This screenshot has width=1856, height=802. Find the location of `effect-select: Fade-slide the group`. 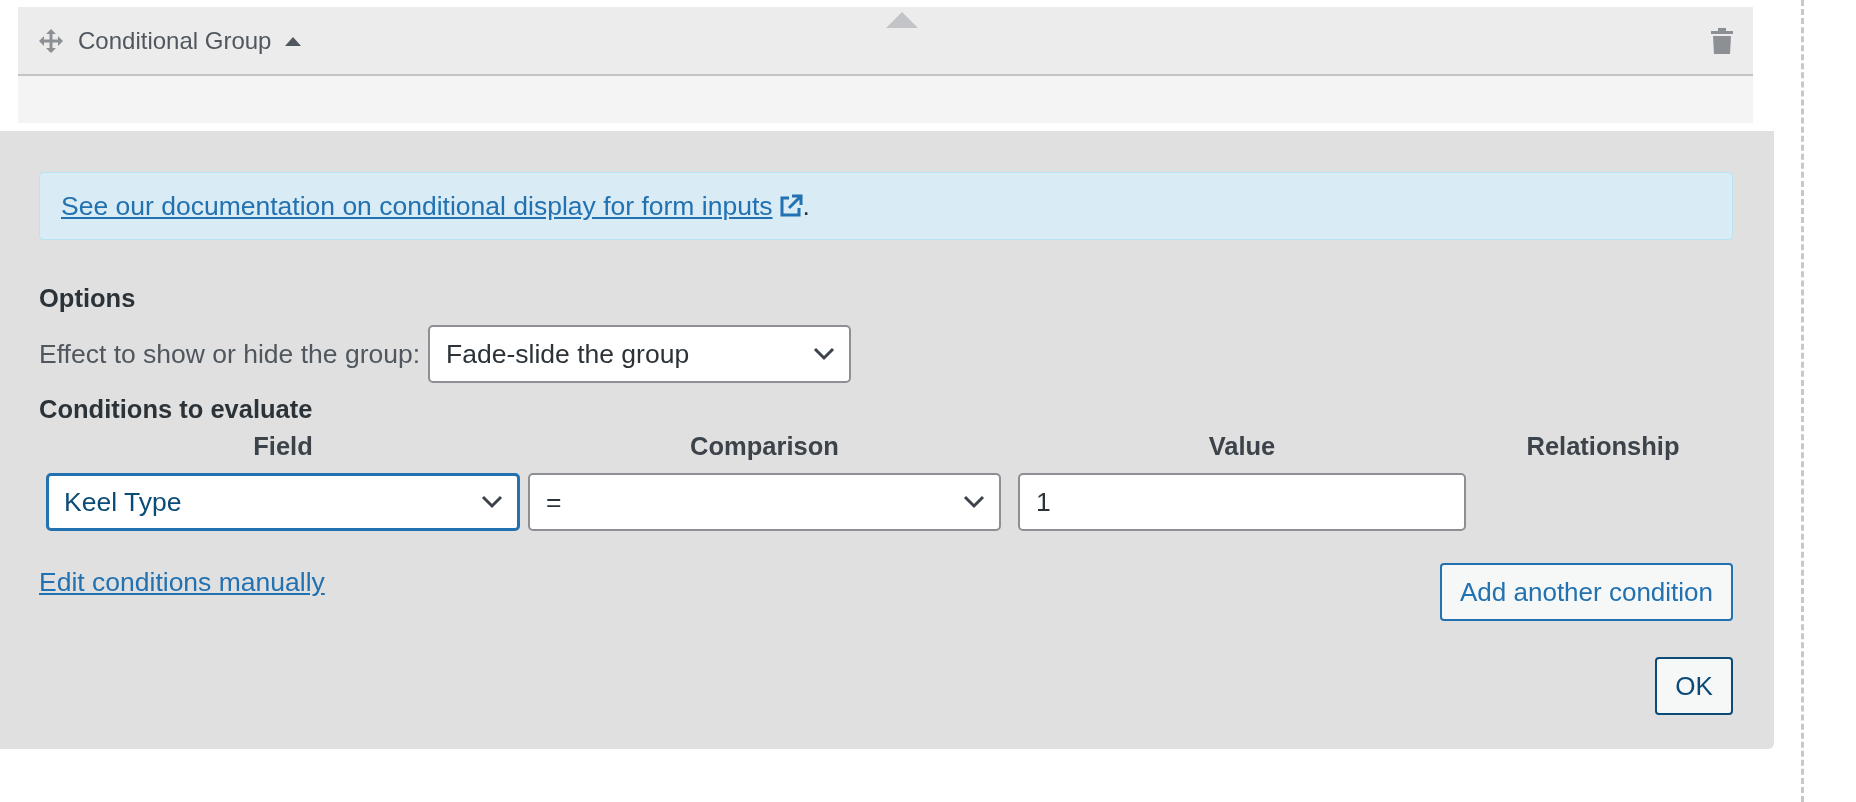

effect-select: Fade-slide the group is located at coordinates (640, 354).